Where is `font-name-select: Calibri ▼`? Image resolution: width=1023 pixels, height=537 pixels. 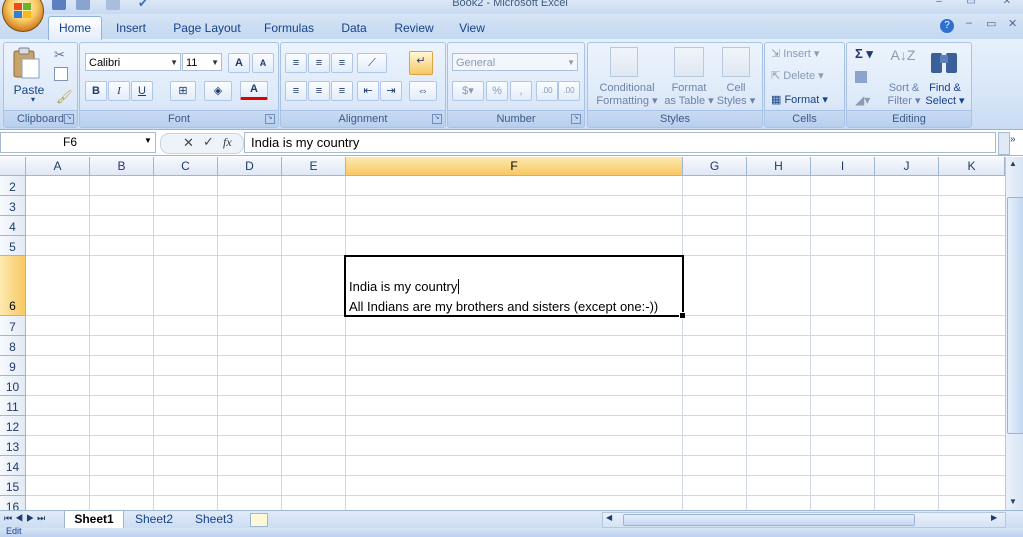
font-name-select: Calibri ▼ is located at coordinates (133, 62).